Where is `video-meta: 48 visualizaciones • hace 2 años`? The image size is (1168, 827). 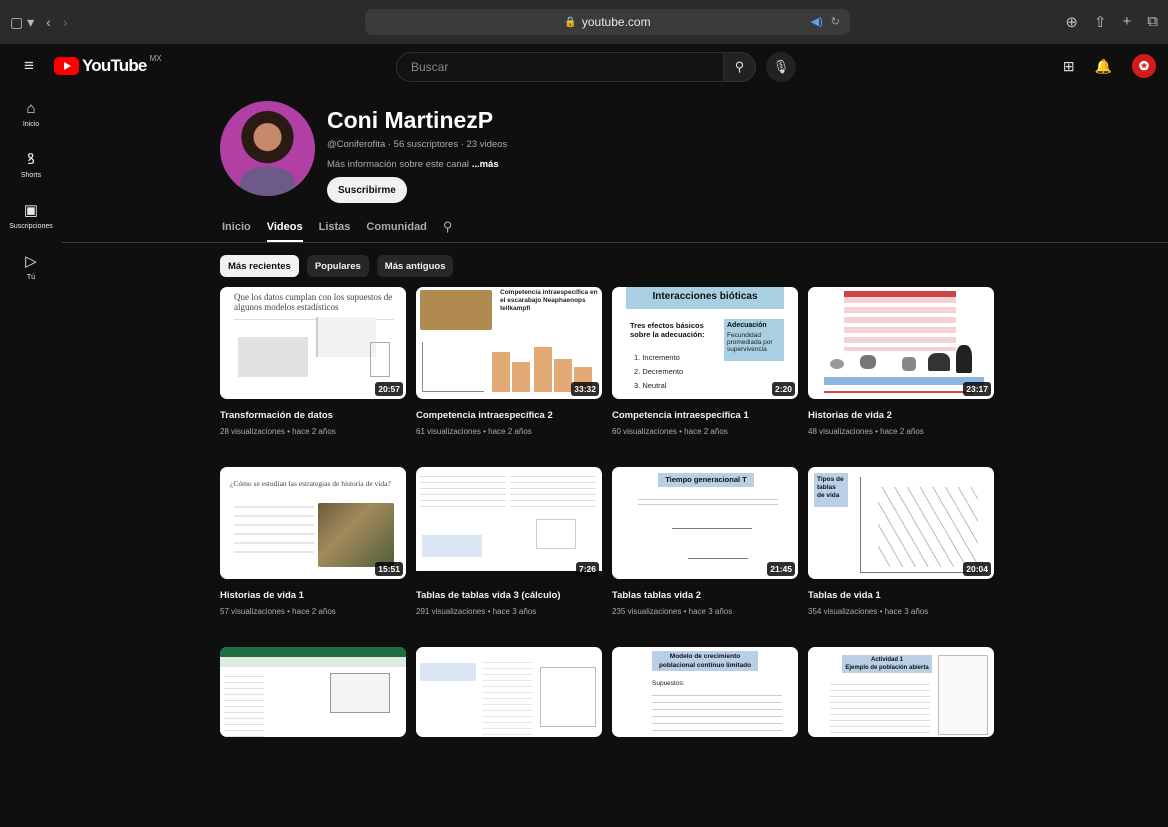
video-meta: 48 visualizaciones • hace 2 años is located at coordinates (866, 431).